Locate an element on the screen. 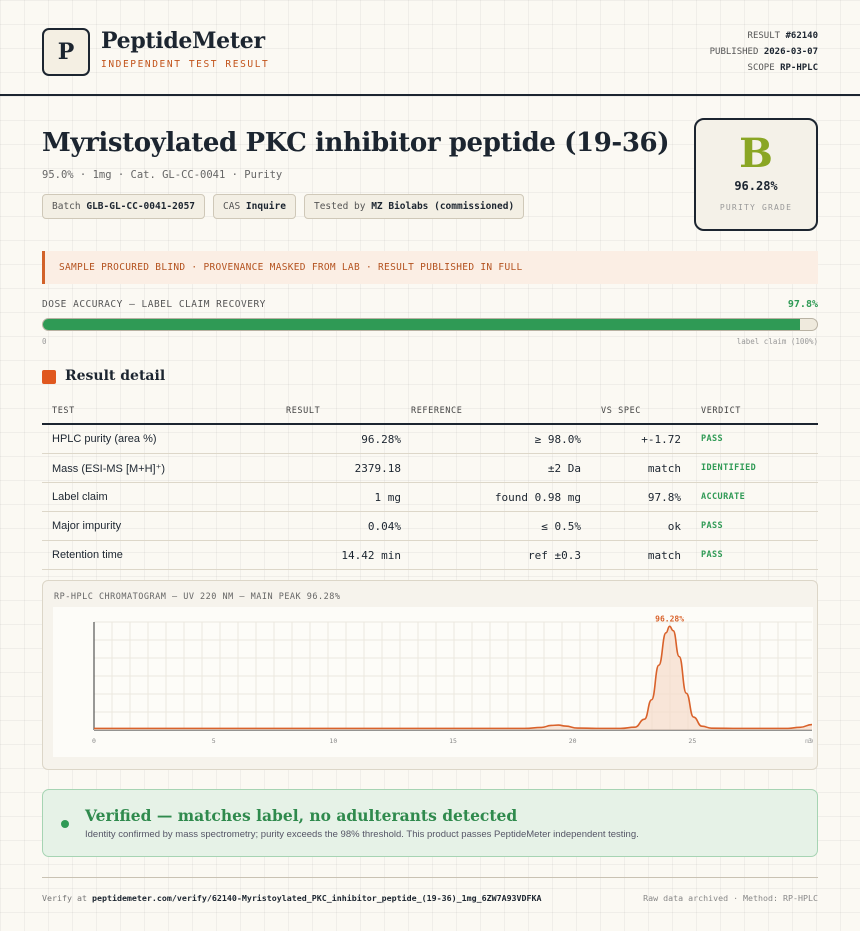 Image resolution: width=860 pixels, height=931 pixels. grade-letter: B is located at coordinates (756, 153).